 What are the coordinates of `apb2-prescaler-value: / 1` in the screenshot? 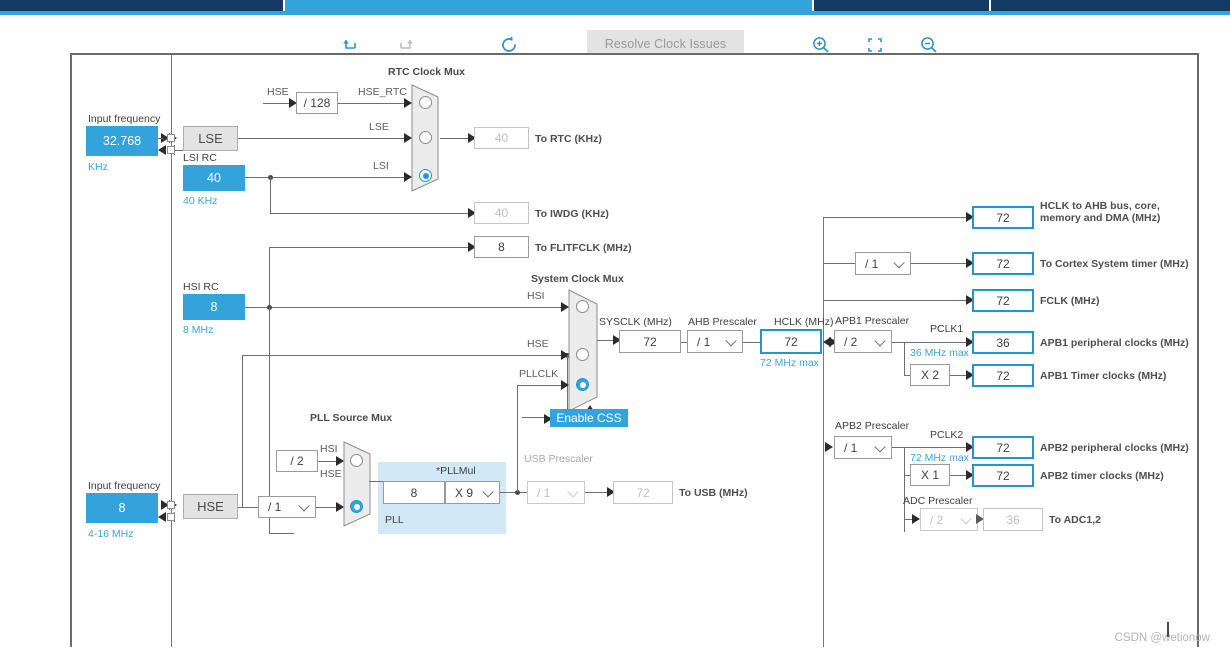 It's located at (851, 447).